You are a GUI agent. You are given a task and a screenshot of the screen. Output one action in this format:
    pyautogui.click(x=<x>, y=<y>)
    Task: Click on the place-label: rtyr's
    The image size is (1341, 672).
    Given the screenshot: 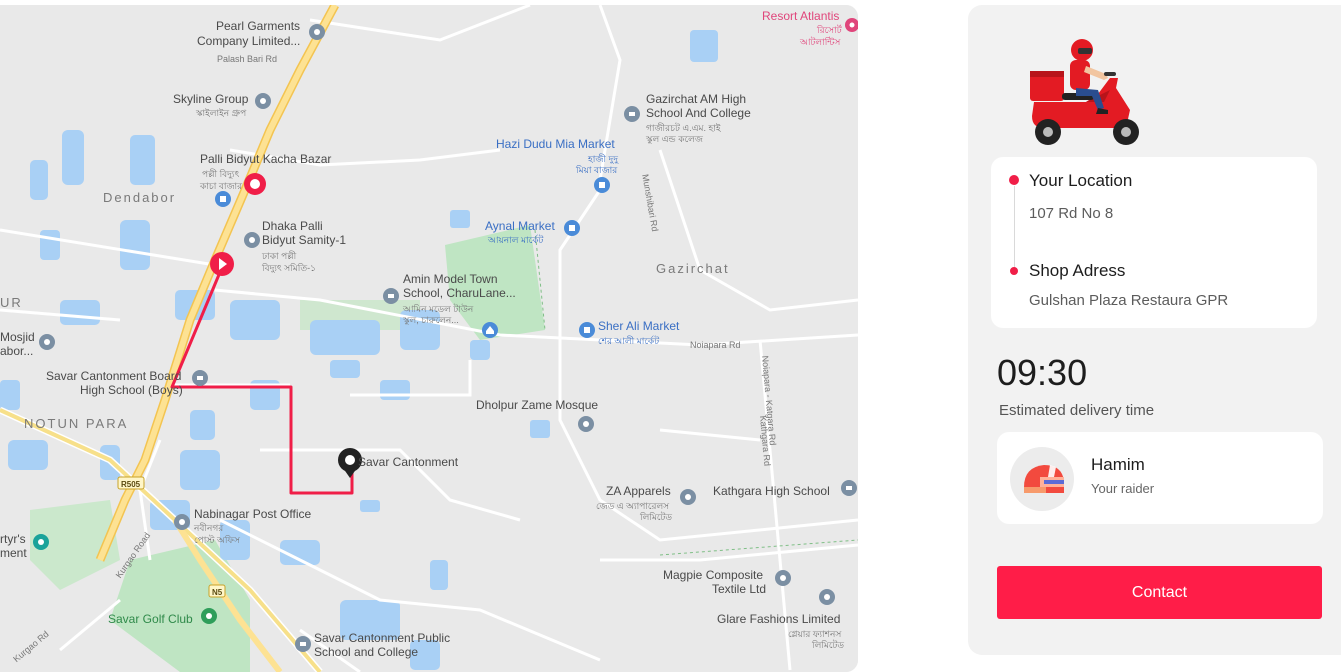 What is the action you would take?
    pyautogui.click(x=13, y=539)
    